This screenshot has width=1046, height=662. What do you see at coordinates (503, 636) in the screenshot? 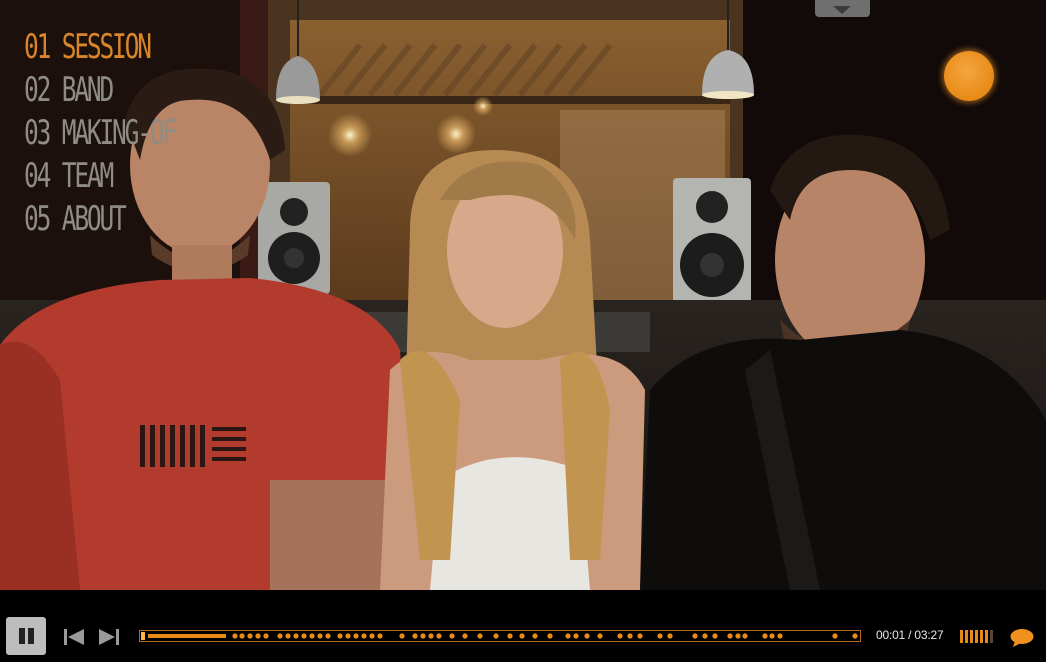
I see `chapter-markers` at bounding box center [503, 636].